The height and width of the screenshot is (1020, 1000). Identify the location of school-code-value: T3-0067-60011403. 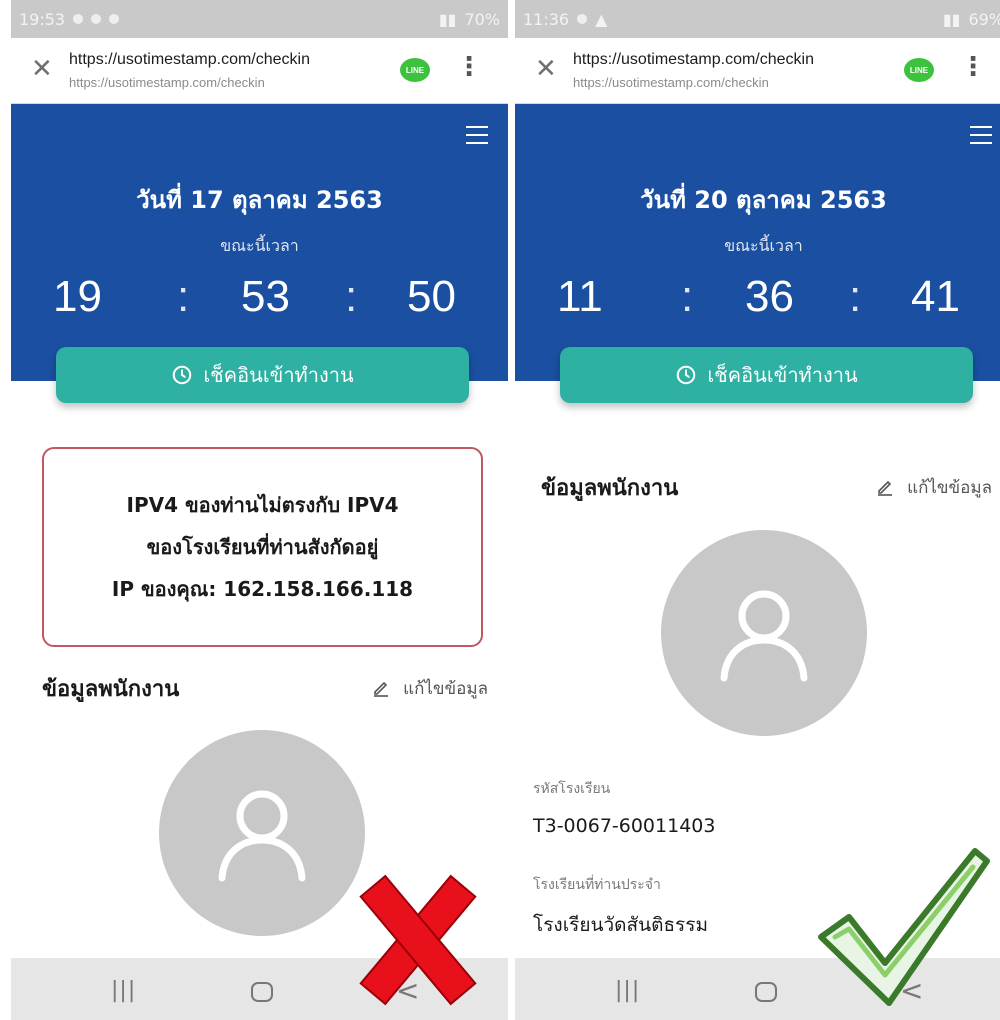
(624, 826).